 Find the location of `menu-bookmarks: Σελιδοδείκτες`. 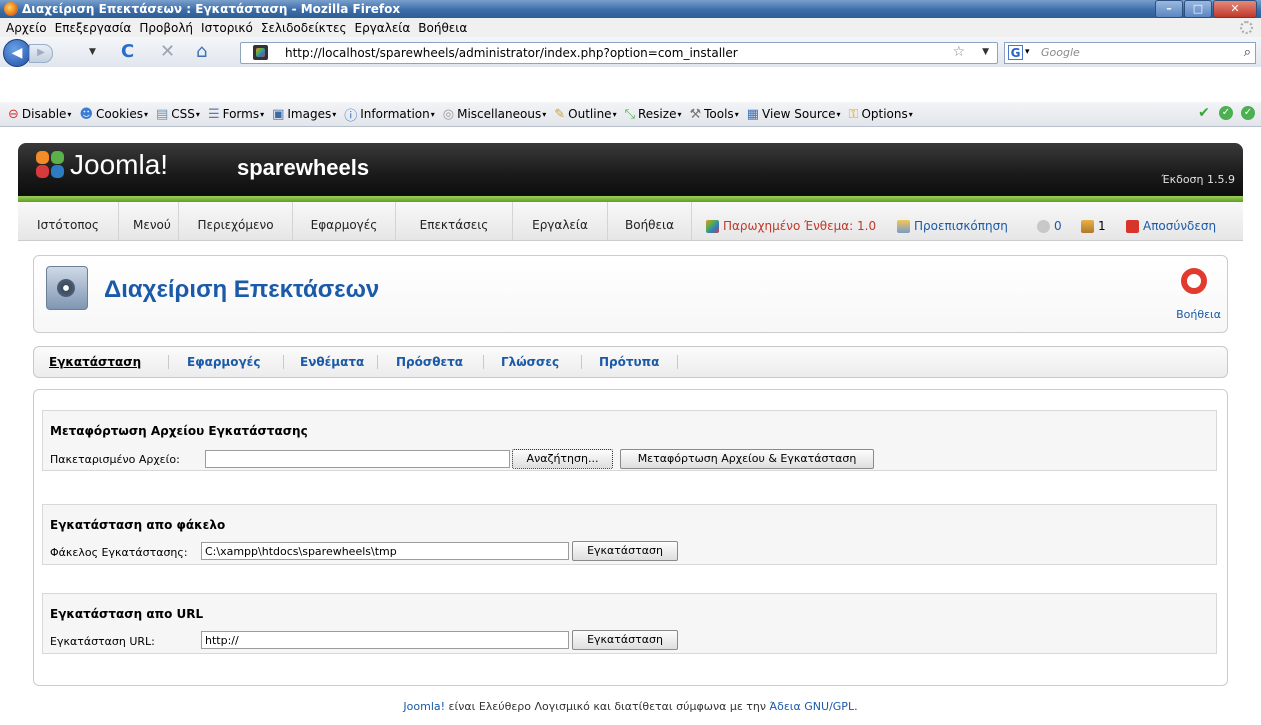

menu-bookmarks: Σελιδοδείκτες is located at coordinates (304, 28).